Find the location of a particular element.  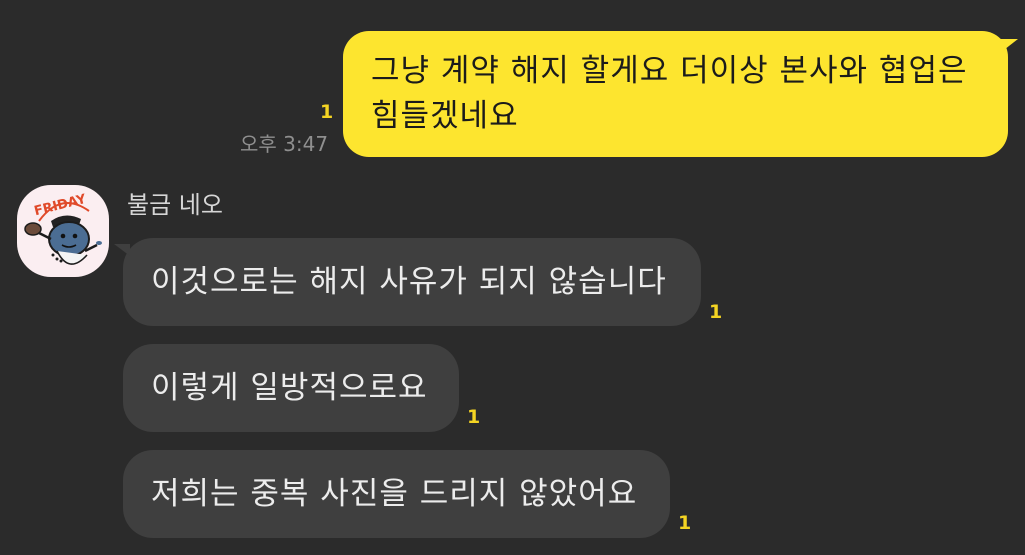

incoming-message-text: 이렇게 일방적으로요 is located at coordinates (289, 388).